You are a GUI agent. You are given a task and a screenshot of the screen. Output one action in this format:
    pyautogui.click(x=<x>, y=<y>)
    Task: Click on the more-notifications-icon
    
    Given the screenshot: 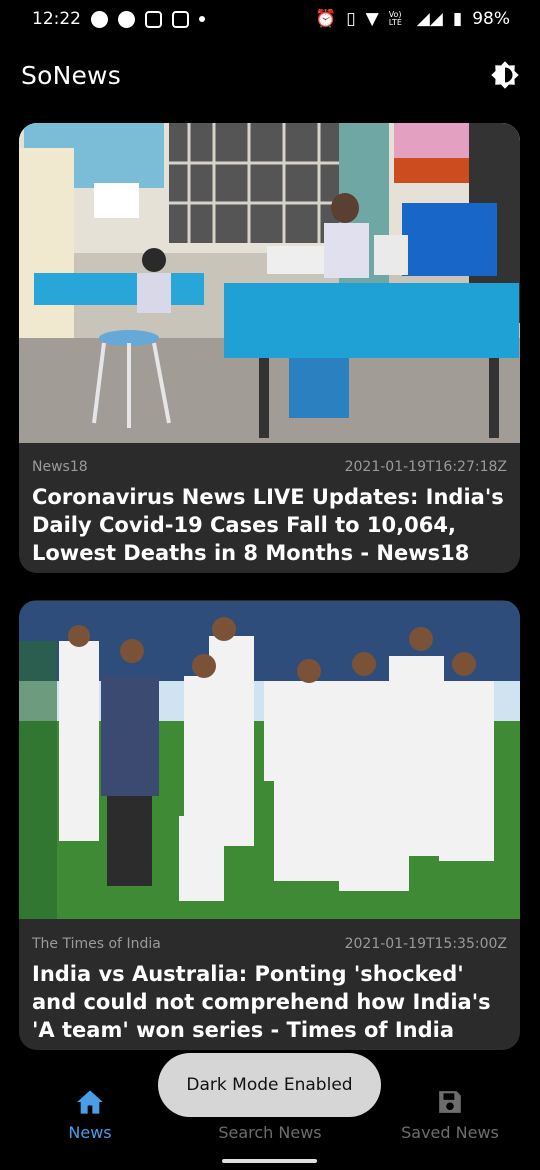 What is the action you would take?
    pyautogui.click(x=202, y=19)
    